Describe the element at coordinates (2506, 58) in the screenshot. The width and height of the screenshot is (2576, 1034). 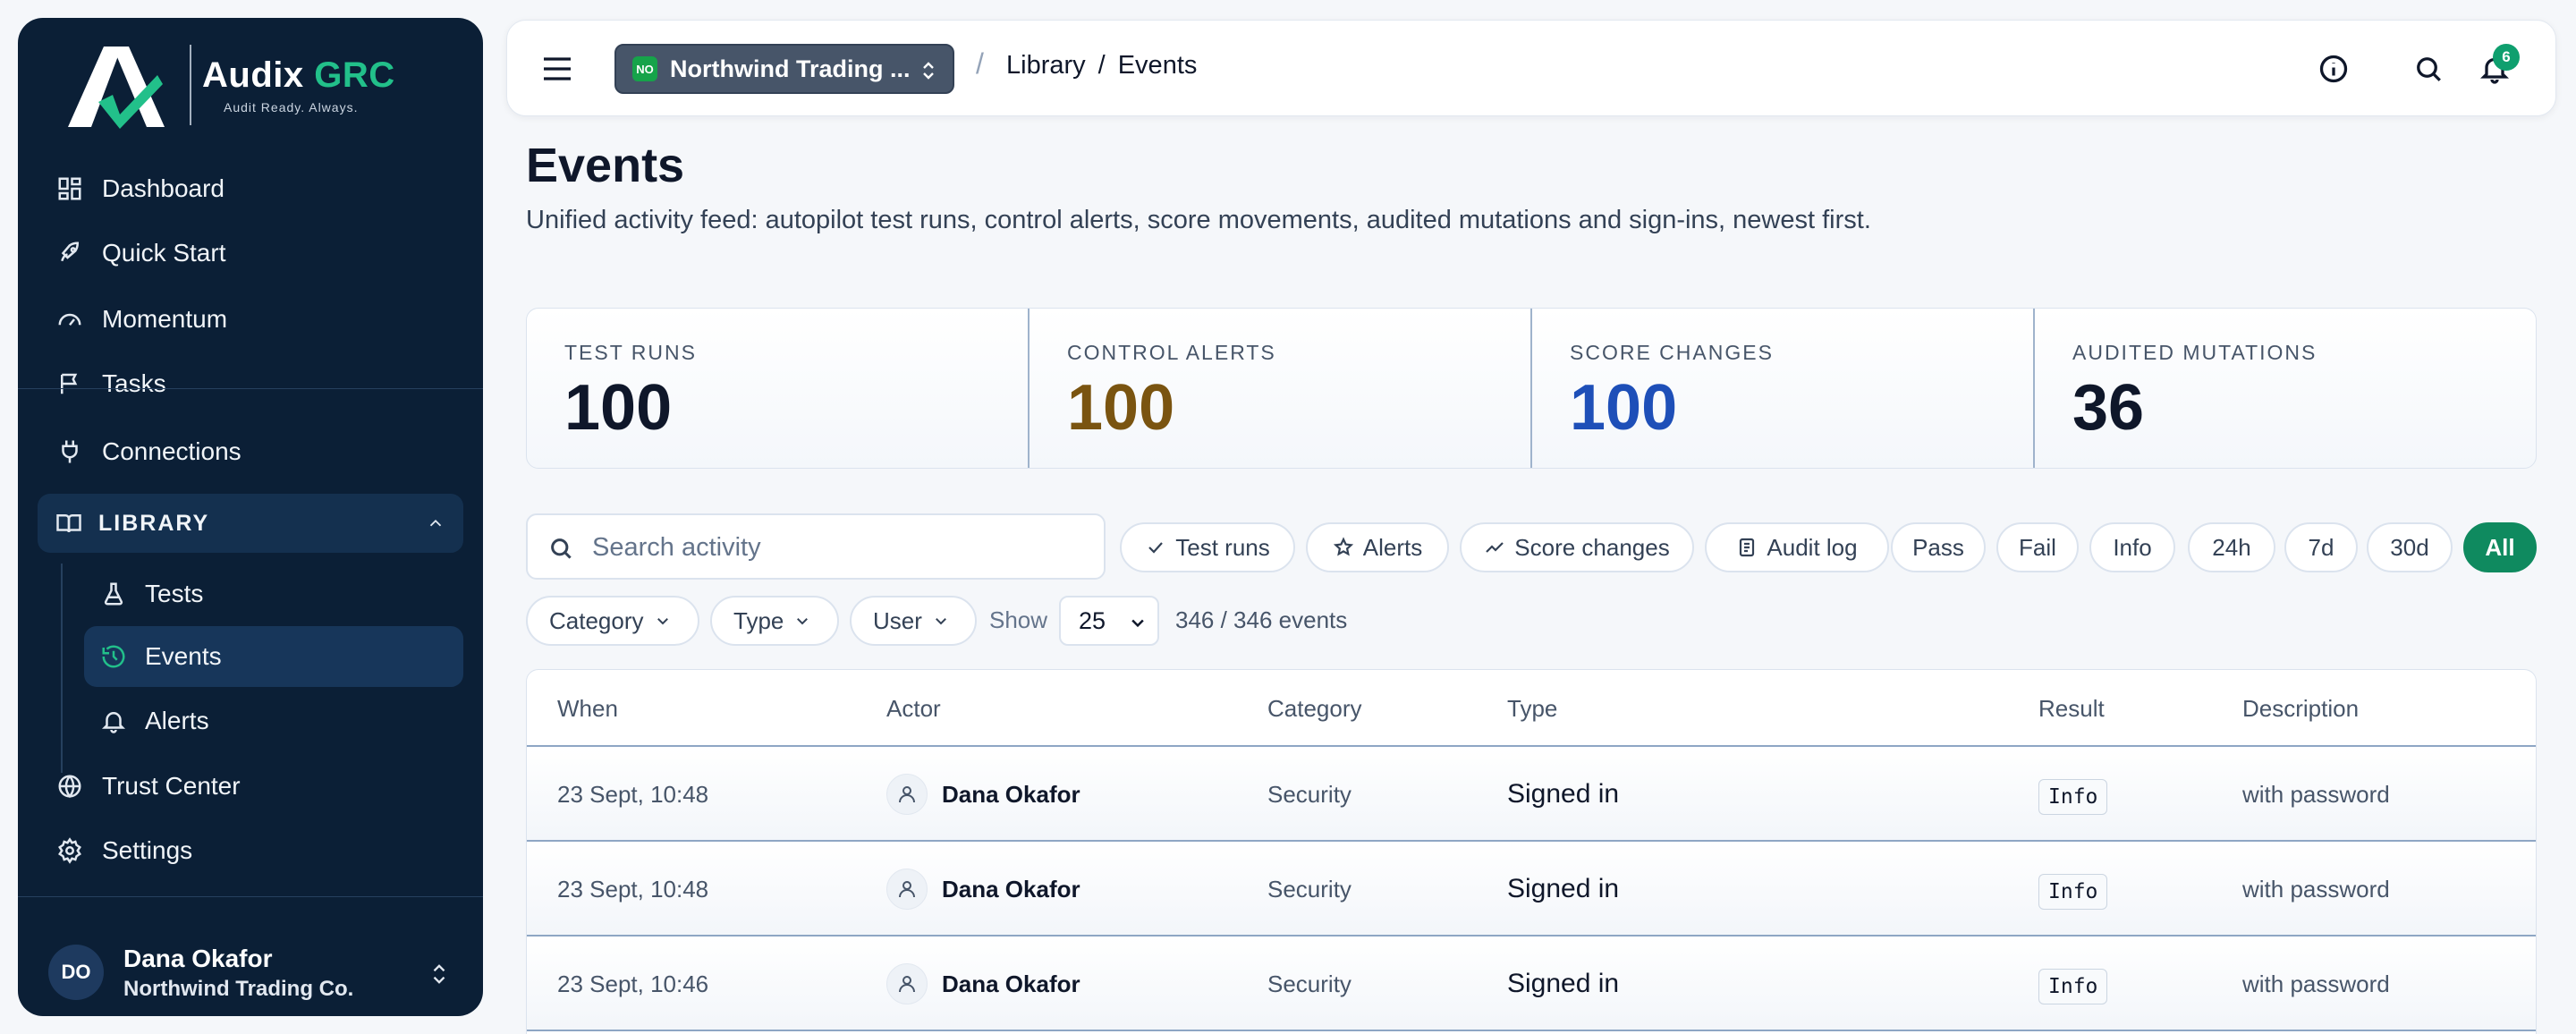
I see `notification-count-badge: 6` at that location.